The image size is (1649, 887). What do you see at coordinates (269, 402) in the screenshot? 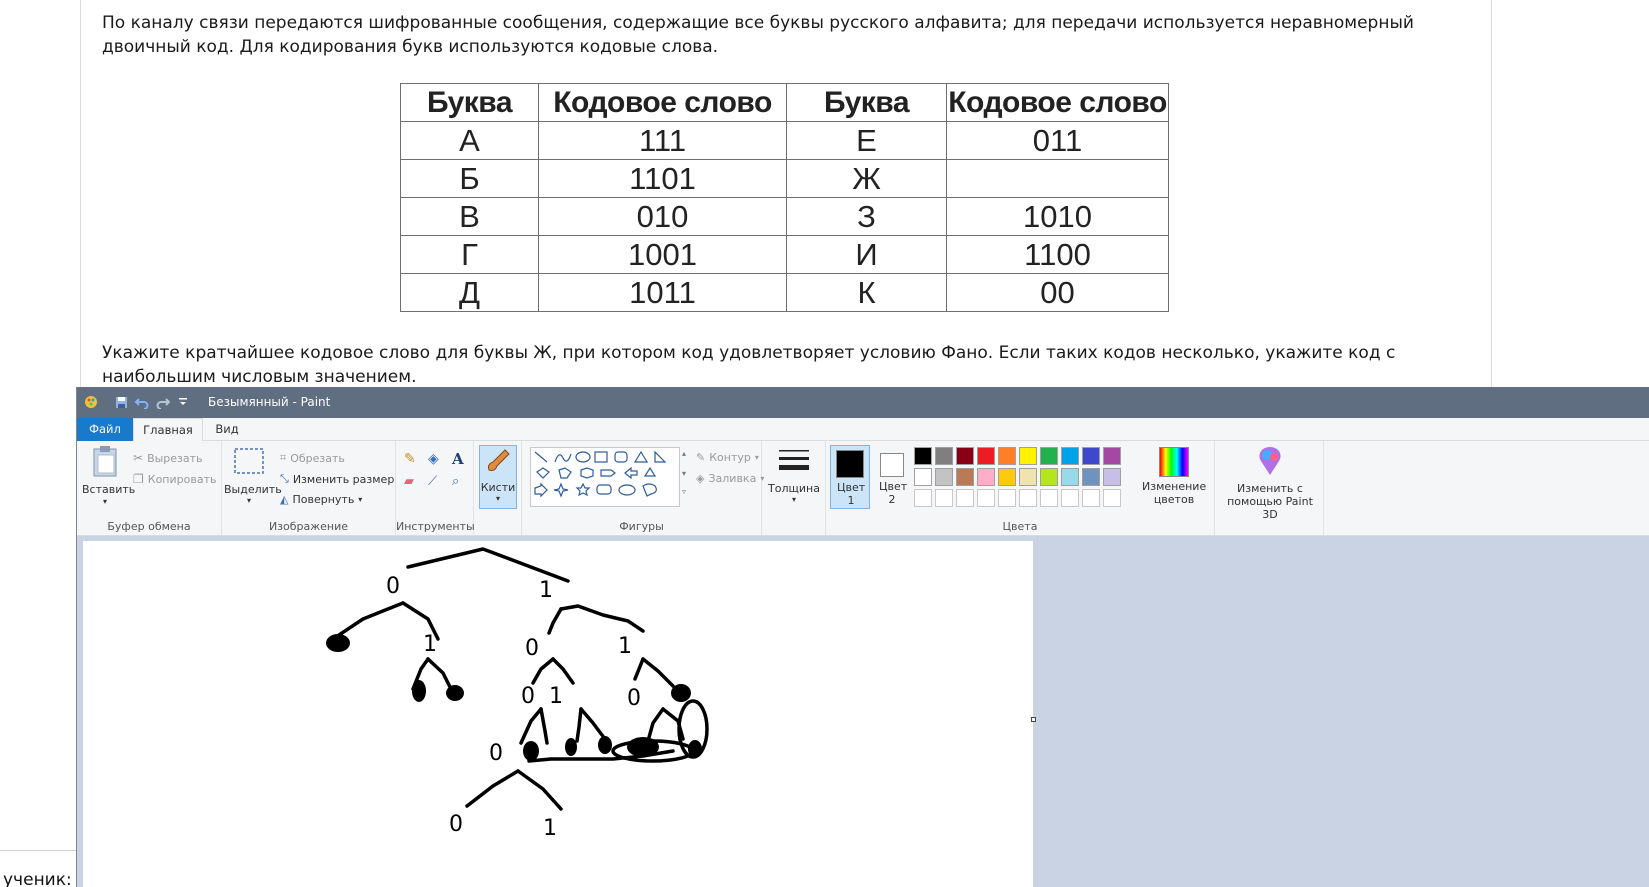
I see `window-title: Безымянный - Paint` at bounding box center [269, 402].